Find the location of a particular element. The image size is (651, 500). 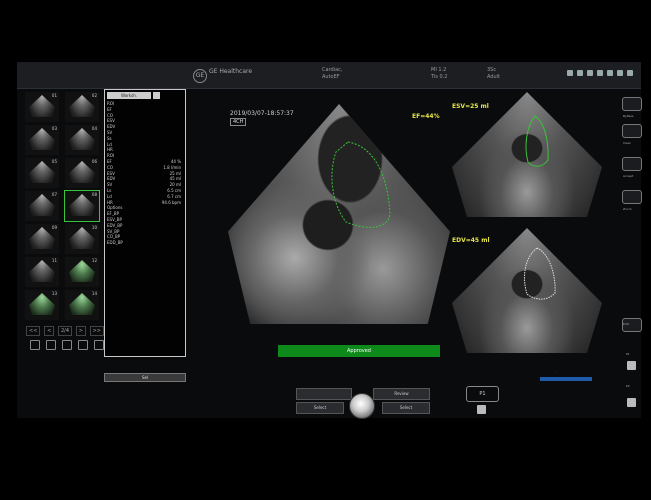

select-right-button: Select is located at coordinates (406, 408).